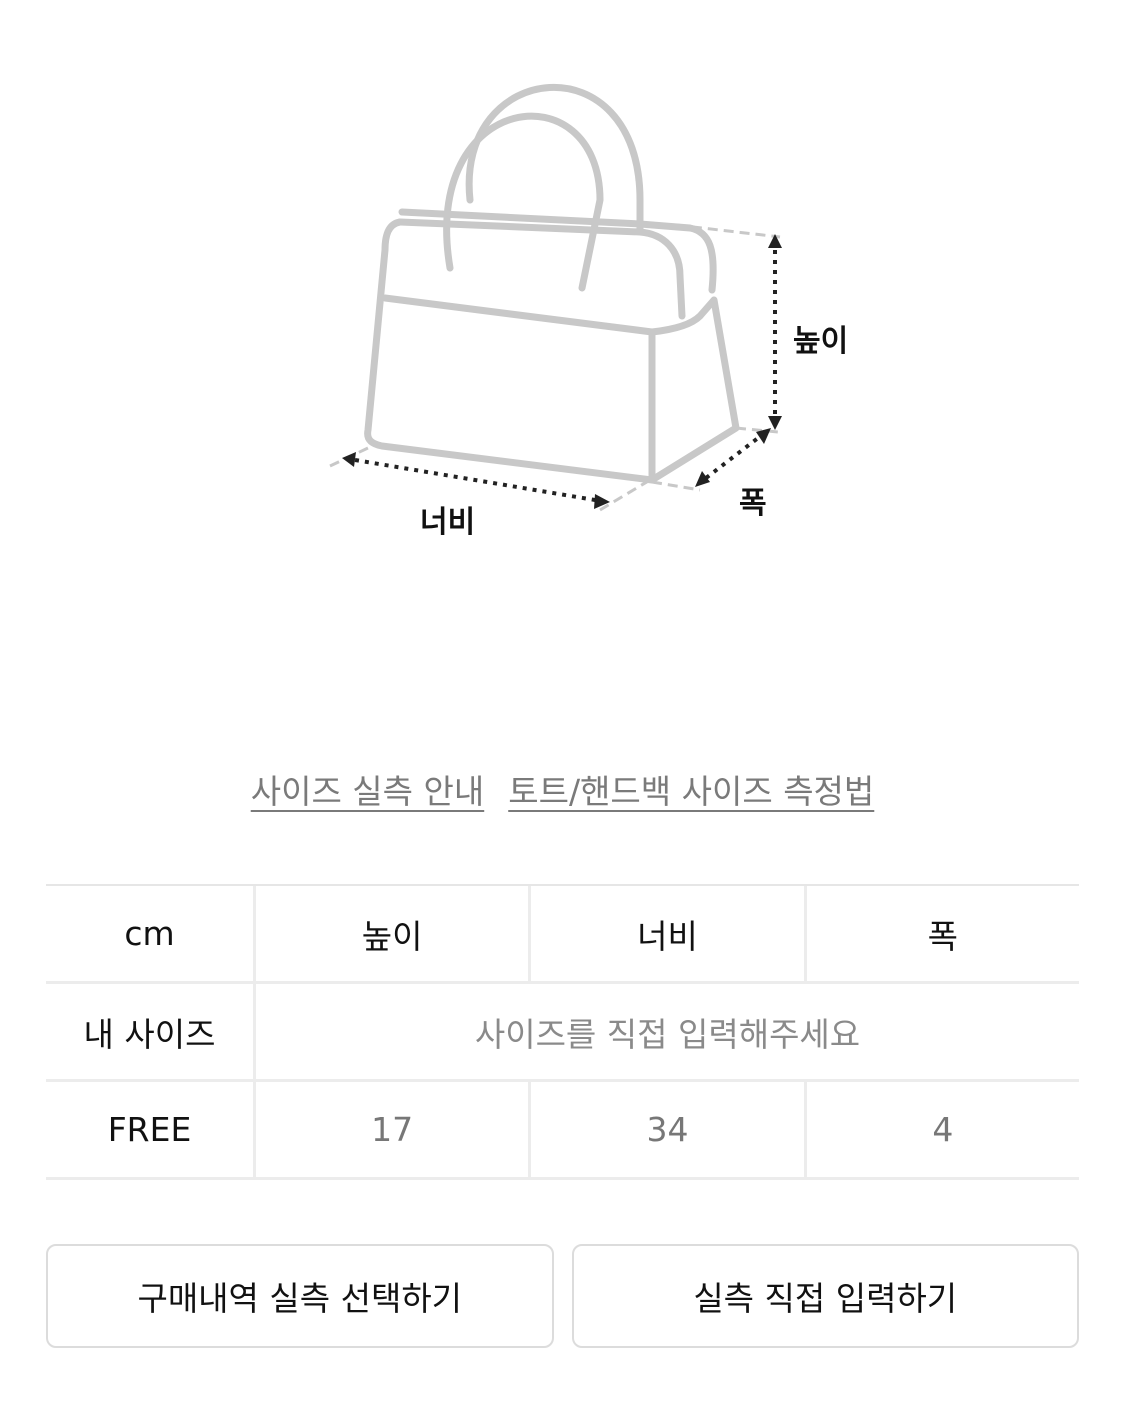  I want to click on tote-bag-illustration, so click(555, 297).